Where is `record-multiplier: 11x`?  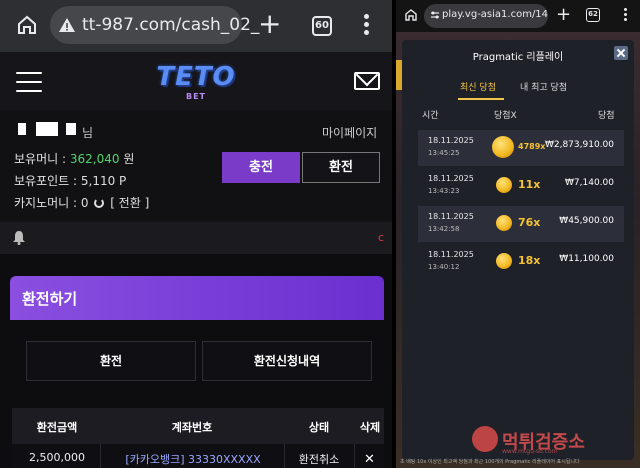
record-multiplier: 11x is located at coordinates (529, 184).